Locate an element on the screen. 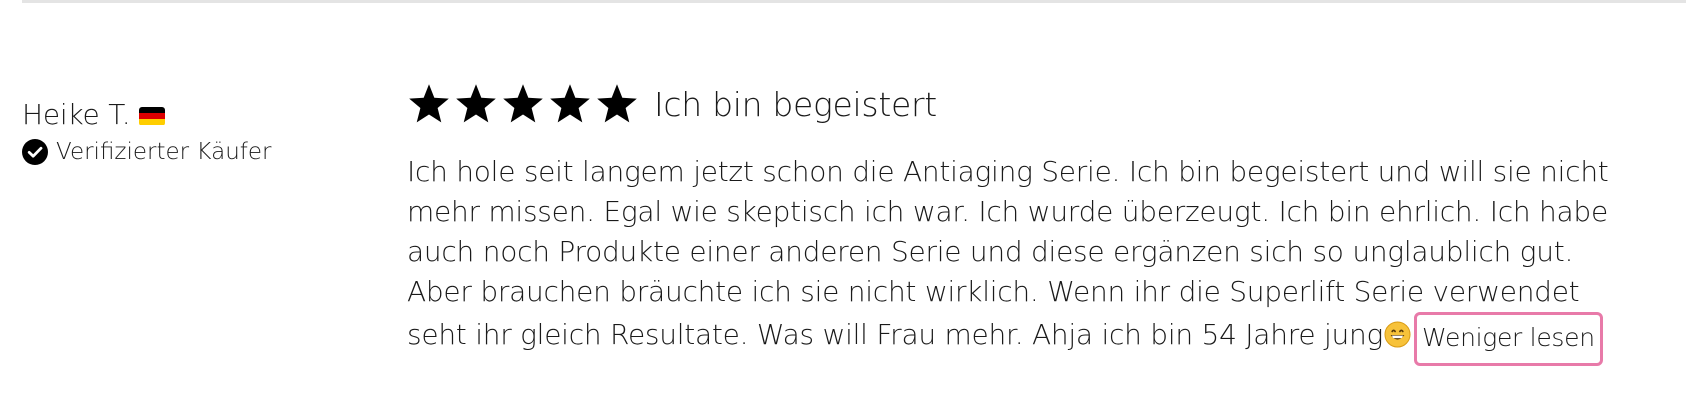 The height and width of the screenshot is (416, 1686). star-rating is located at coordinates (524, 104).